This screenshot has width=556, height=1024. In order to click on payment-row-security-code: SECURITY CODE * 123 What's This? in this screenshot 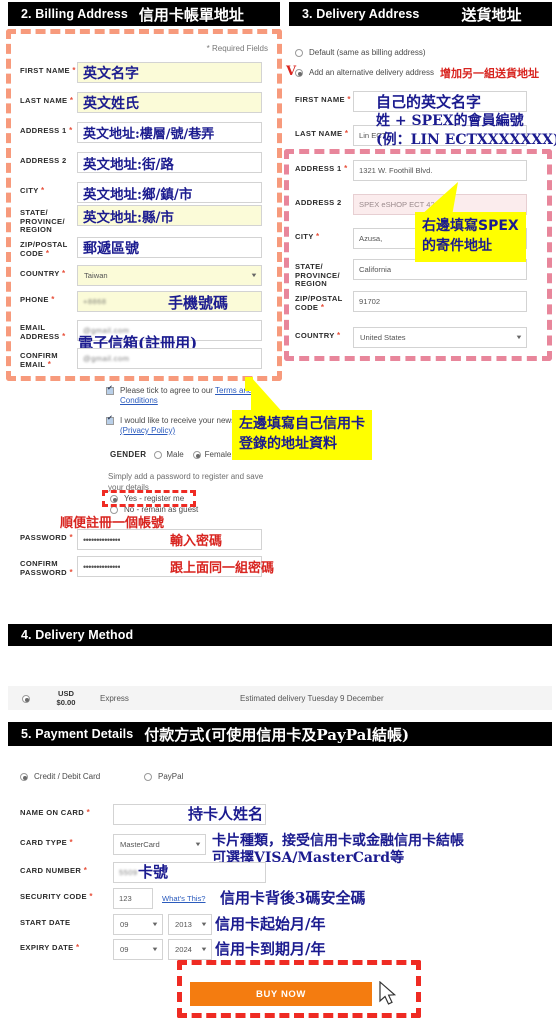, I will do `click(113, 898)`.